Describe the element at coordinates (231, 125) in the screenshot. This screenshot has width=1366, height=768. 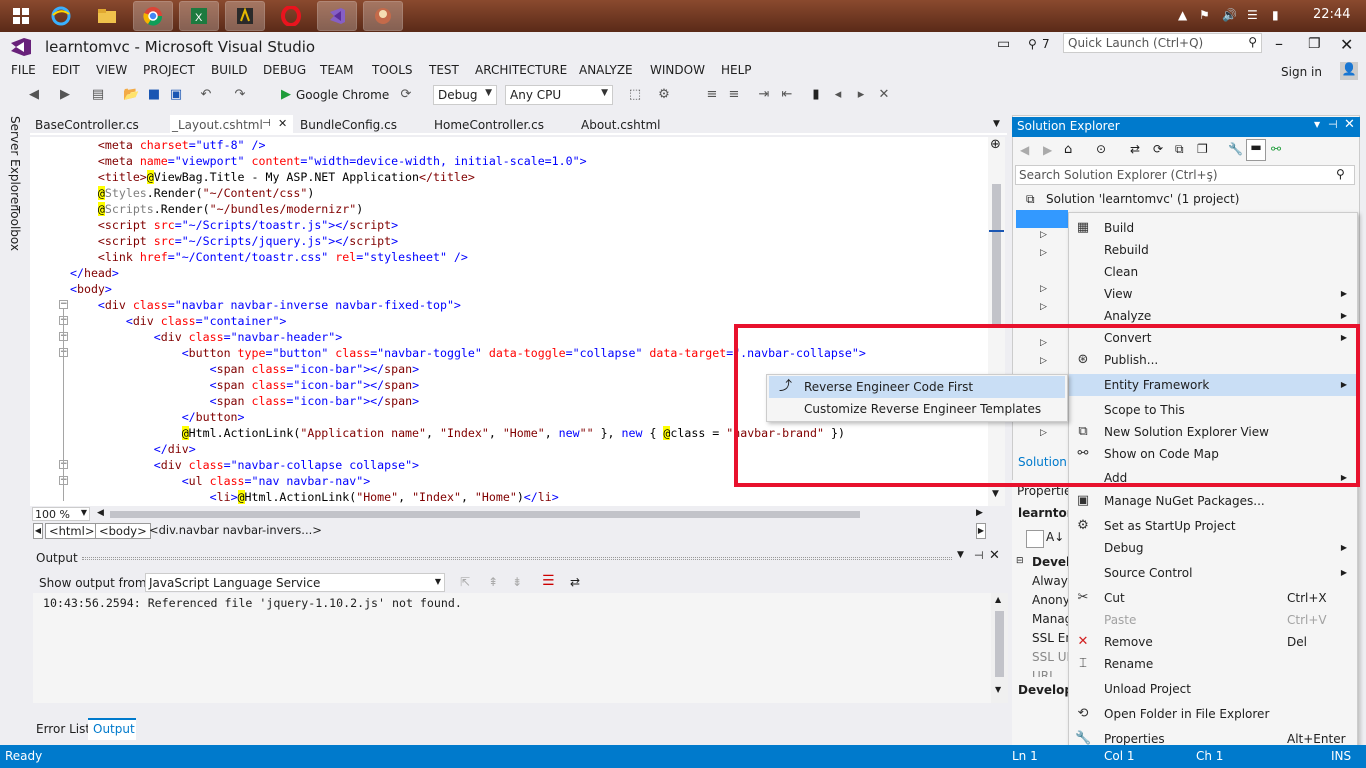
I see `tab-layout-active: _Layout.cshtml ⊣ ✕` at that location.